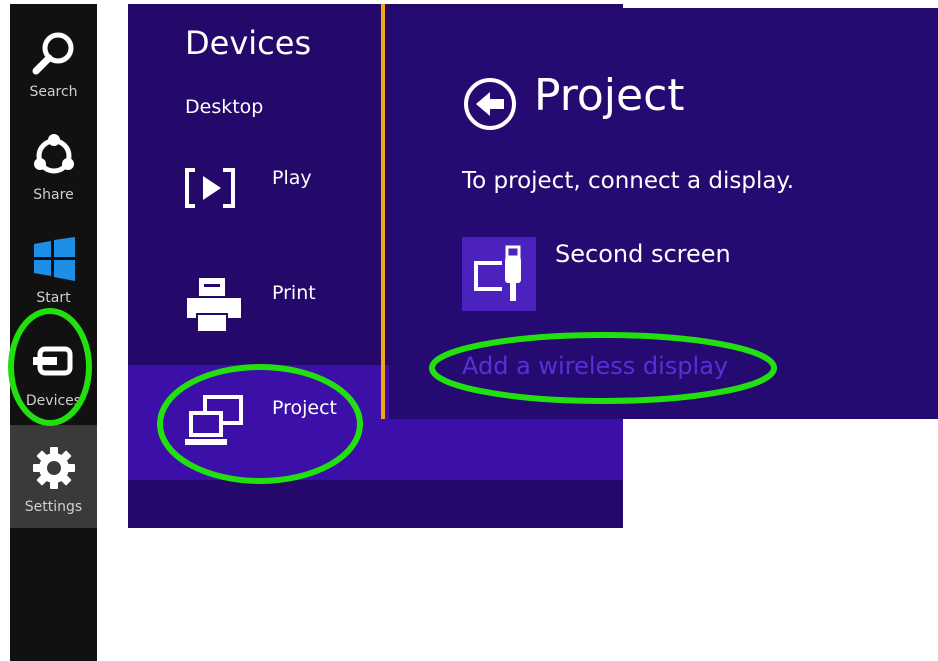  What do you see at coordinates (375, 504) in the screenshot?
I see `pane-footer-band` at bounding box center [375, 504].